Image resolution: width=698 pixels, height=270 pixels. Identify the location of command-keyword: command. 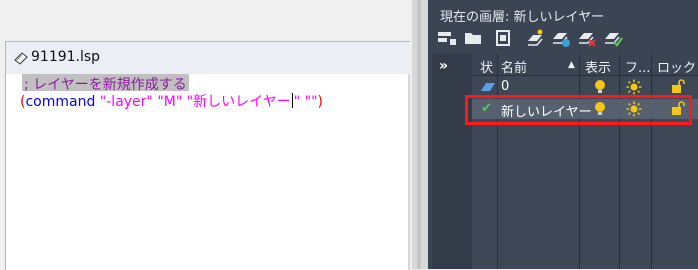
(60, 102).